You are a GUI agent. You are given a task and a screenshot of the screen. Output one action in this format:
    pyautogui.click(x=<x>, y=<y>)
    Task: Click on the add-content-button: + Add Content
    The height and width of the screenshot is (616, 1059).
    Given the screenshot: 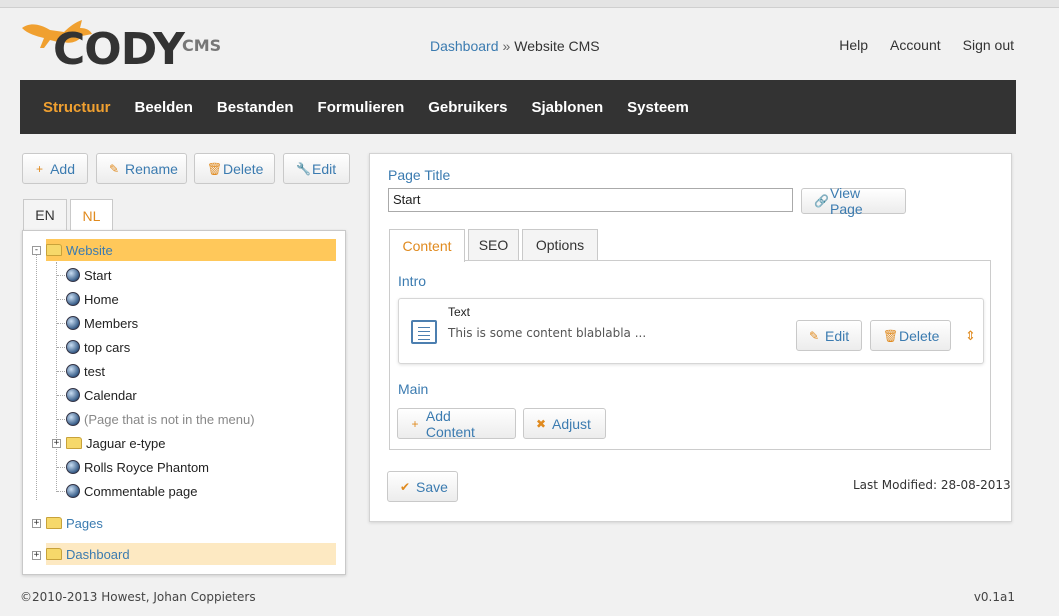 What is the action you would take?
    pyautogui.click(x=456, y=424)
    